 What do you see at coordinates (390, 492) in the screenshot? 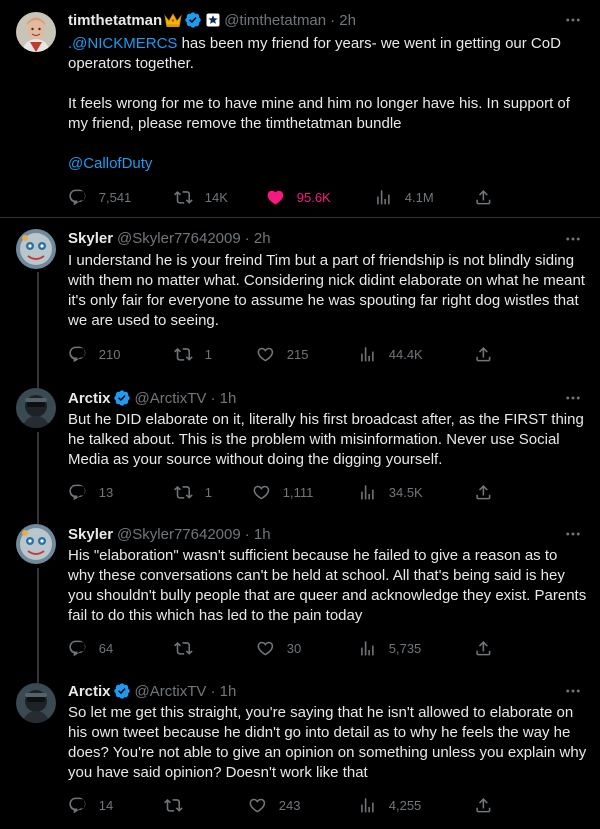
I see `views-button: 34.5K` at bounding box center [390, 492].